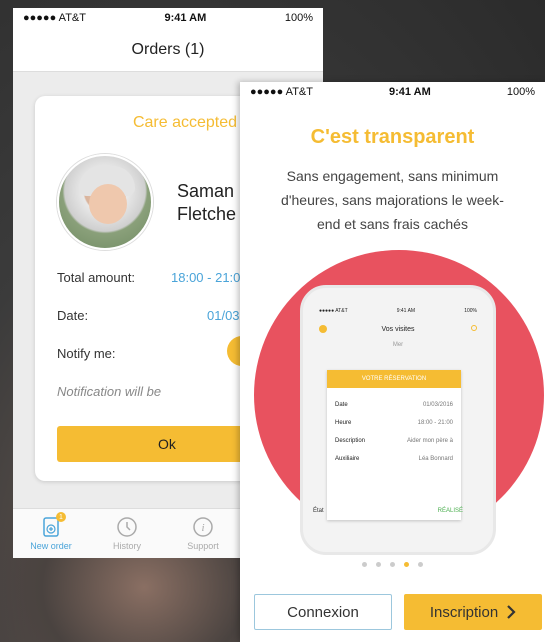  What do you see at coordinates (511, 612) in the screenshot?
I see `chevron-right-icon` at bounding box center [511, 612].